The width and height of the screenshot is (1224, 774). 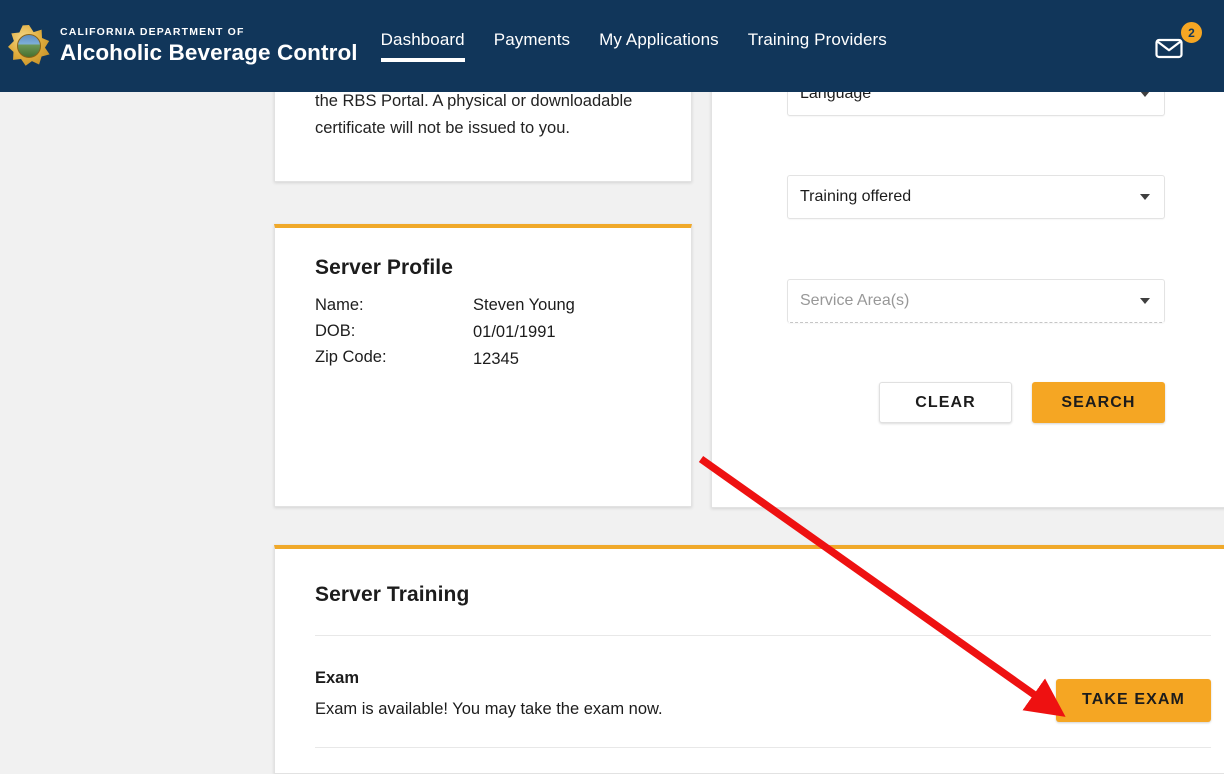 What do you see at coordinates (1191, 32) in the screenshot?
I see `message-count-badge: 2` at bounding box center [1191, 32].